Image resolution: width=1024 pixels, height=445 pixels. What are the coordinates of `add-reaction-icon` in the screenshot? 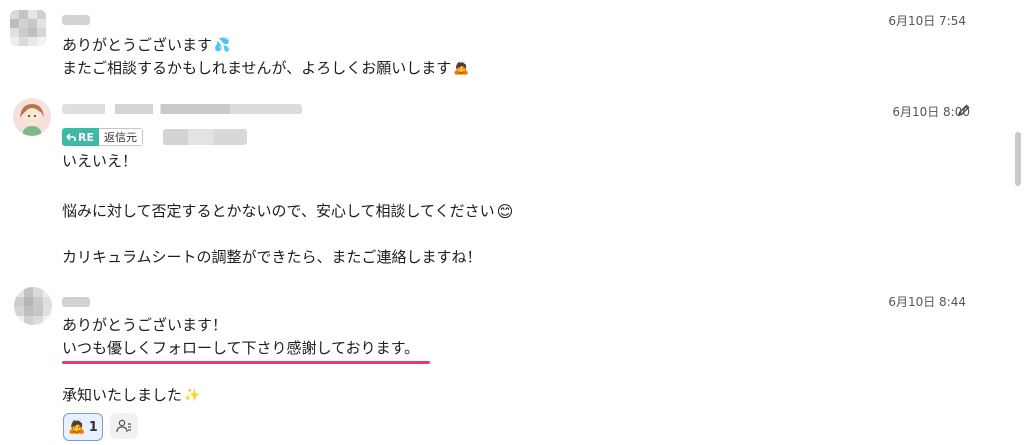 It's located at (123, 426).